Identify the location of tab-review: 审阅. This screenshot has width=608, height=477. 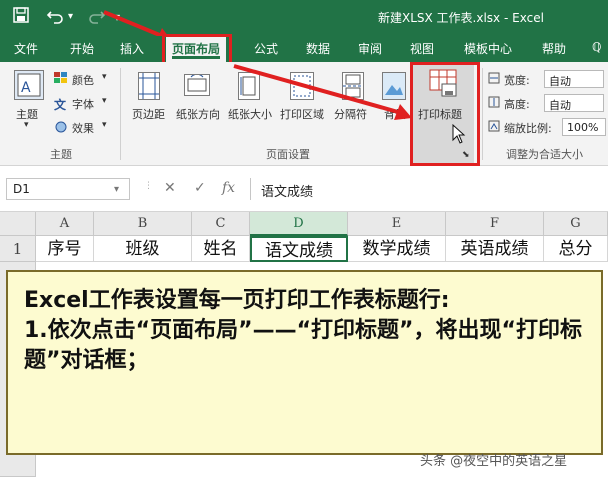
(370, 48).